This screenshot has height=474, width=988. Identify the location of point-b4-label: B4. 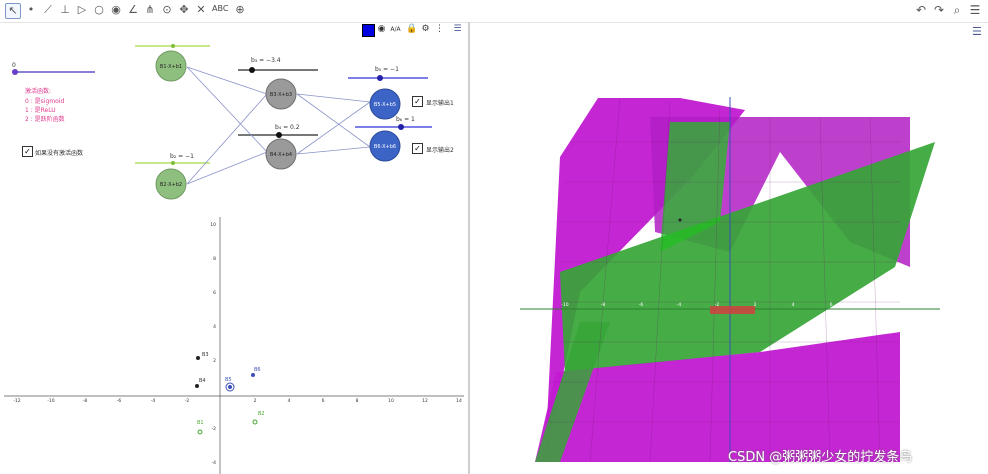
(202, 381).